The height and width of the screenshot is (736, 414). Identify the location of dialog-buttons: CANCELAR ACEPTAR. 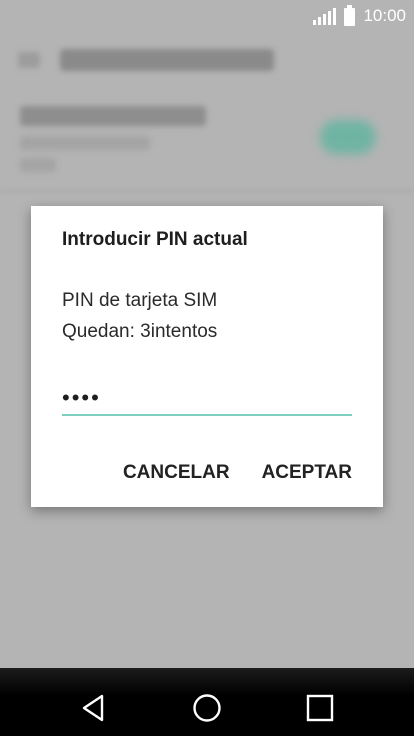
(237, 473).